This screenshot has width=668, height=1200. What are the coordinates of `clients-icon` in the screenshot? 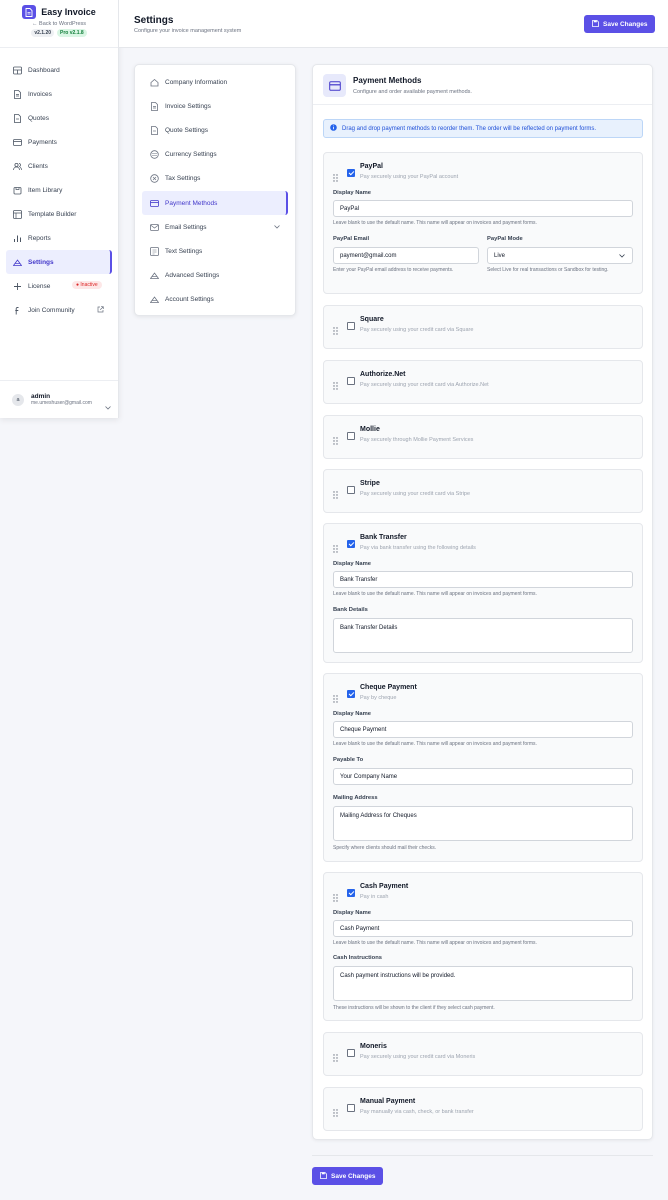 It's located at (17, 166).